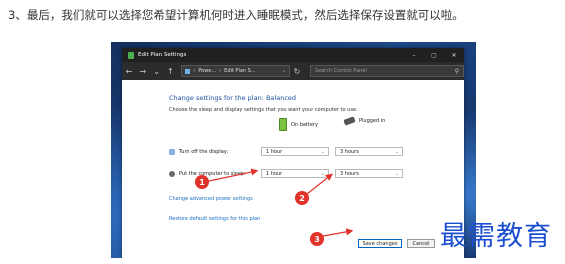  Describe the element at coordinates (202, 182) in the screenshot. I see `annotation-badge-1: 1` at that location.